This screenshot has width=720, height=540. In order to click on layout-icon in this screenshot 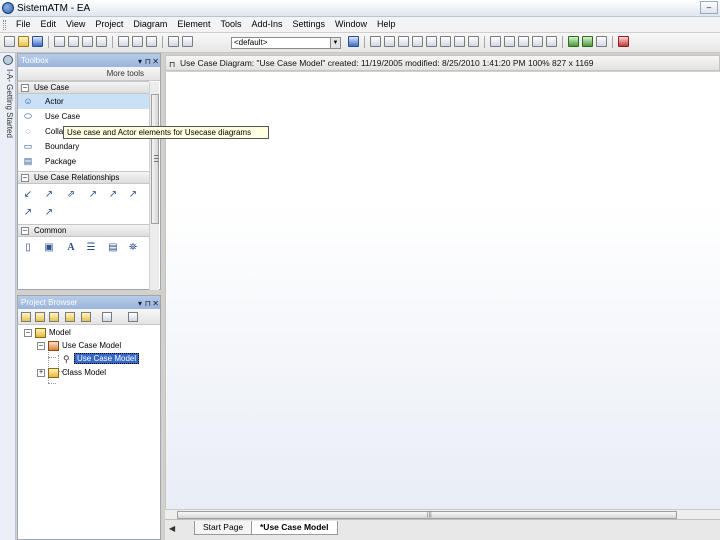, I will do `click(187, 41)`.